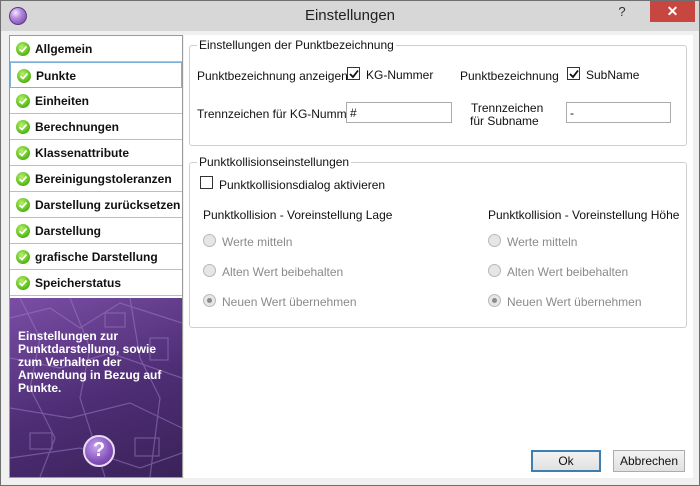  Describe the element at coordinates (672, 11) in the screenshot. I see `close-button: ✕` at that location.